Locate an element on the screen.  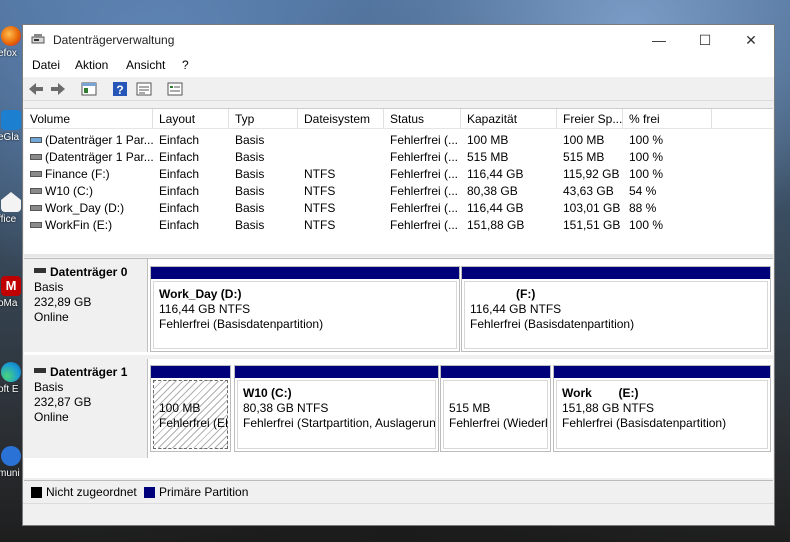
window-title: Datenträgerverwaltung is located at coordinates (114, 40).